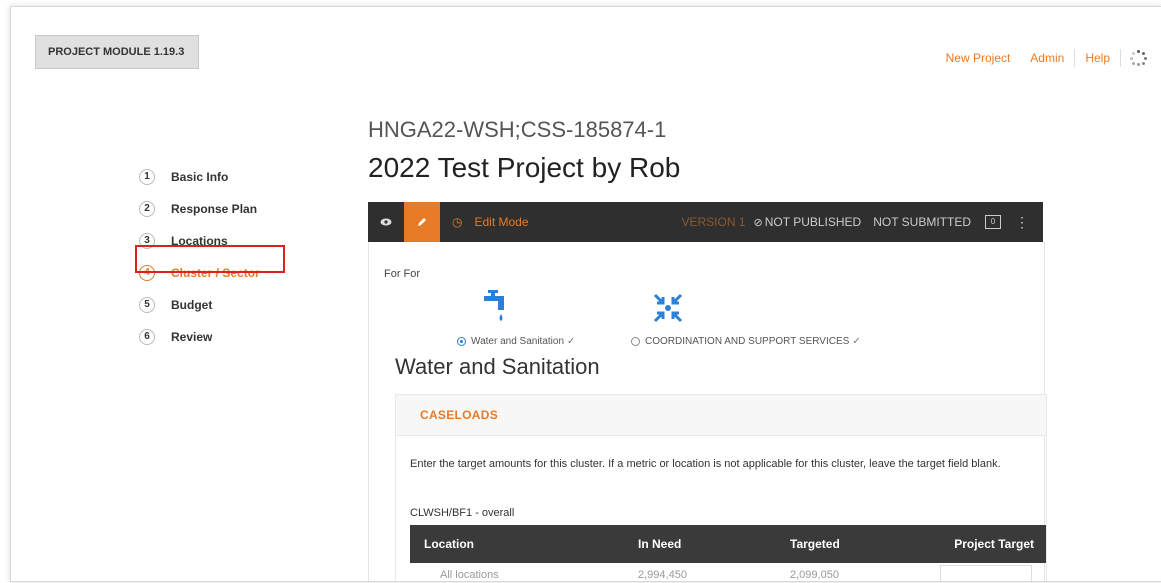 The image size is (1161, 583). Describe the element at coordinates (457, 222) in the screenshot. I see `clock-icon: ◷` at that location.